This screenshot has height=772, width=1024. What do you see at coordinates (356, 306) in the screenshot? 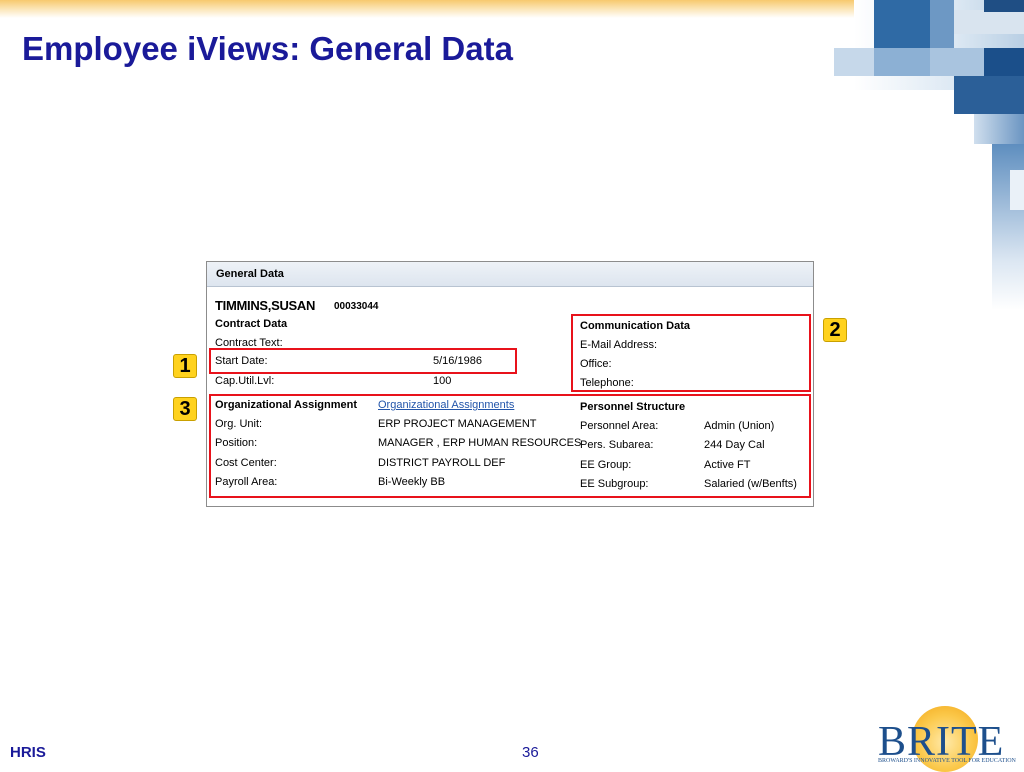
I see `employee-id: 00033044` at bounding box center [356, 306].